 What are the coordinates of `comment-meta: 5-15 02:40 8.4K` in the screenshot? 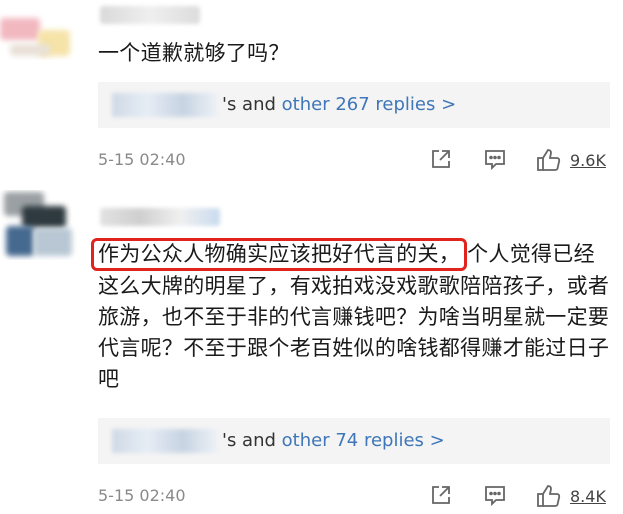 It's located at (354, 496).